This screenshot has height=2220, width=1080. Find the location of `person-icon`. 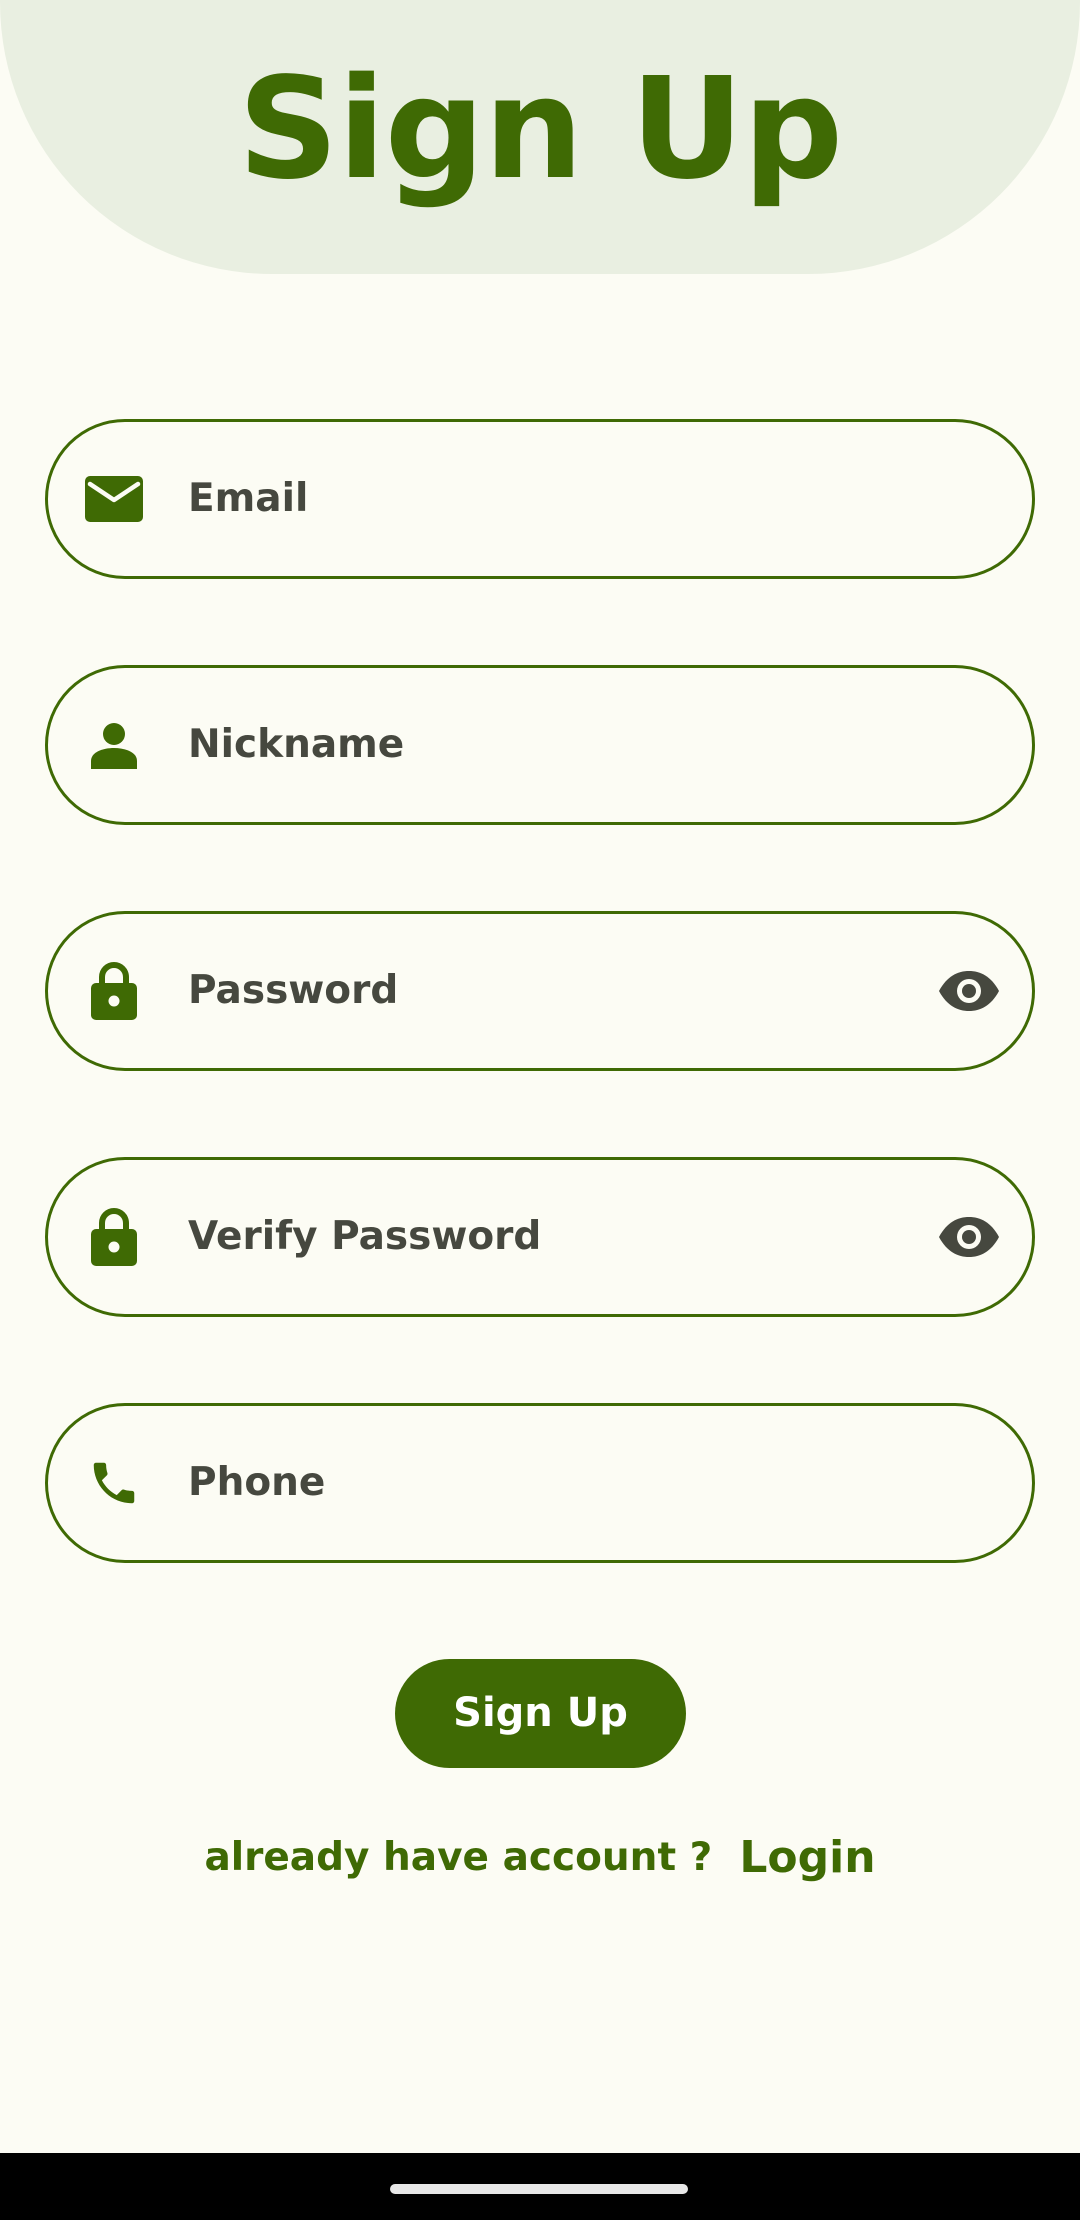

person-icon is located at coordinates (114, 745).